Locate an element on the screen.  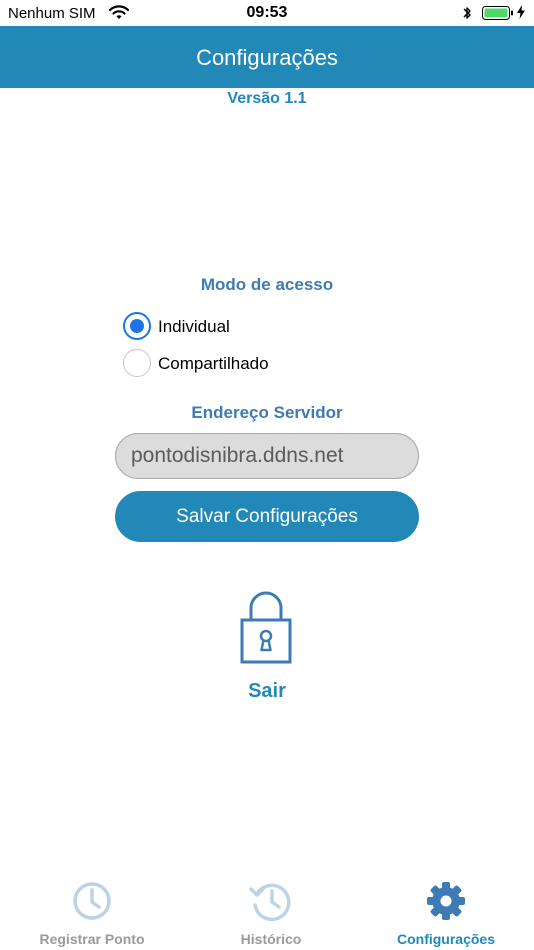
history-icon is located at coordinates (271, 903).